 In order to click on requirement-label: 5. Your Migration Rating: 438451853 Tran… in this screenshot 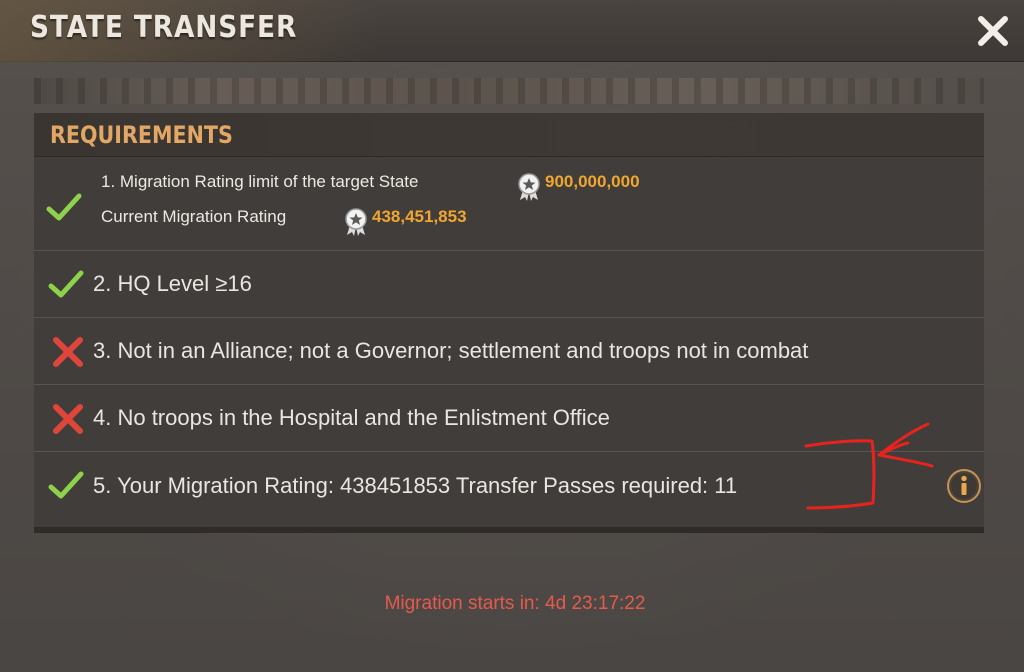, I will do `click(415, 485)`.